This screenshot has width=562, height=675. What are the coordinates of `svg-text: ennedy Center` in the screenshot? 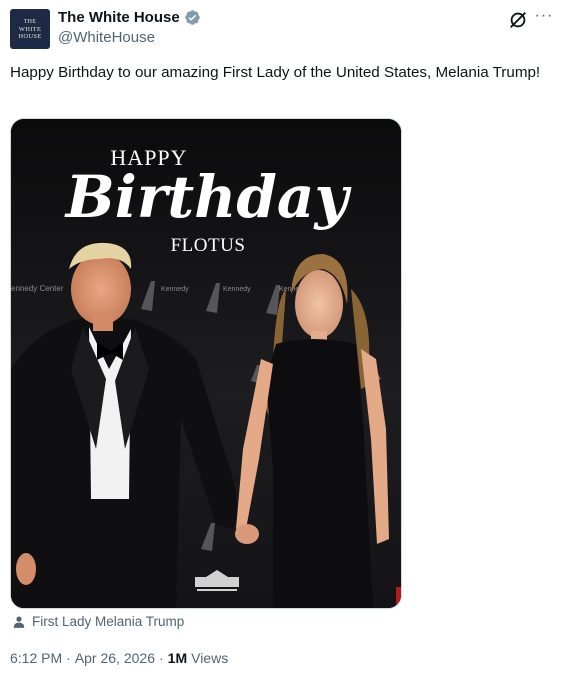 It's located at (37, 288).